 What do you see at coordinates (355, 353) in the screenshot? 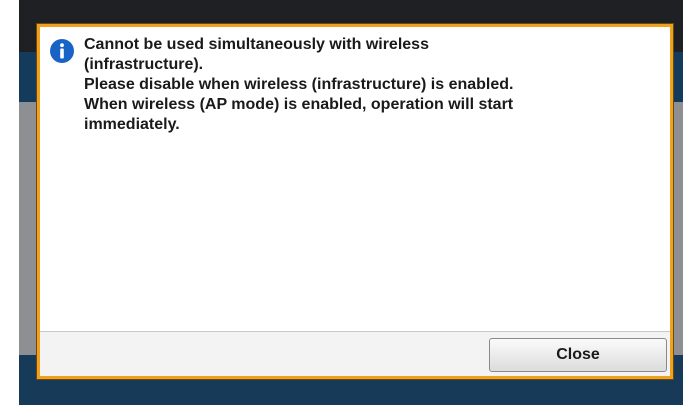
I see `dialog-footer: Close` at bounding box center [355, 353].